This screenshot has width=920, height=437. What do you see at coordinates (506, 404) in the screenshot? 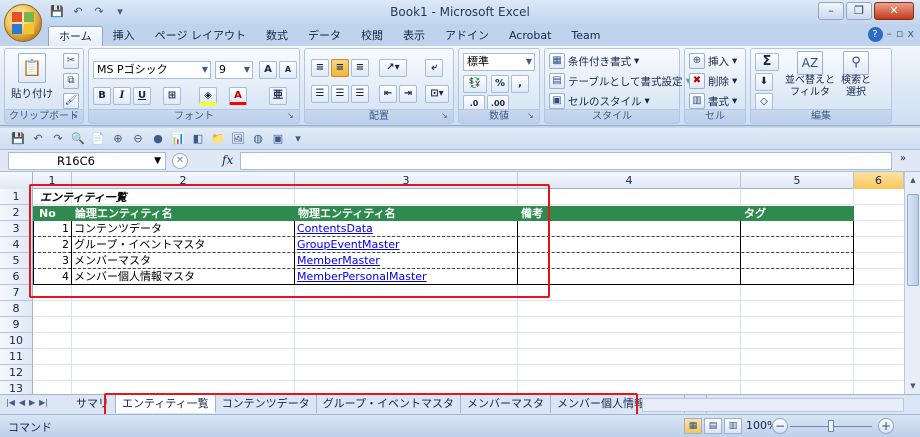
I see `sheet-tab-member-master: メンバーマスタ` at bounding box center [506, 404].